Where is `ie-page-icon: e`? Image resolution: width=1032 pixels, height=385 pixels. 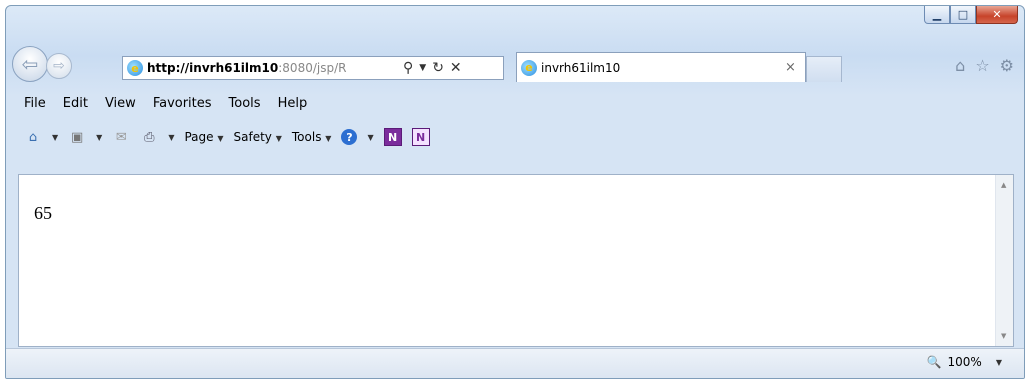 ie-page-icon: e is located at coordinates (135, 68).